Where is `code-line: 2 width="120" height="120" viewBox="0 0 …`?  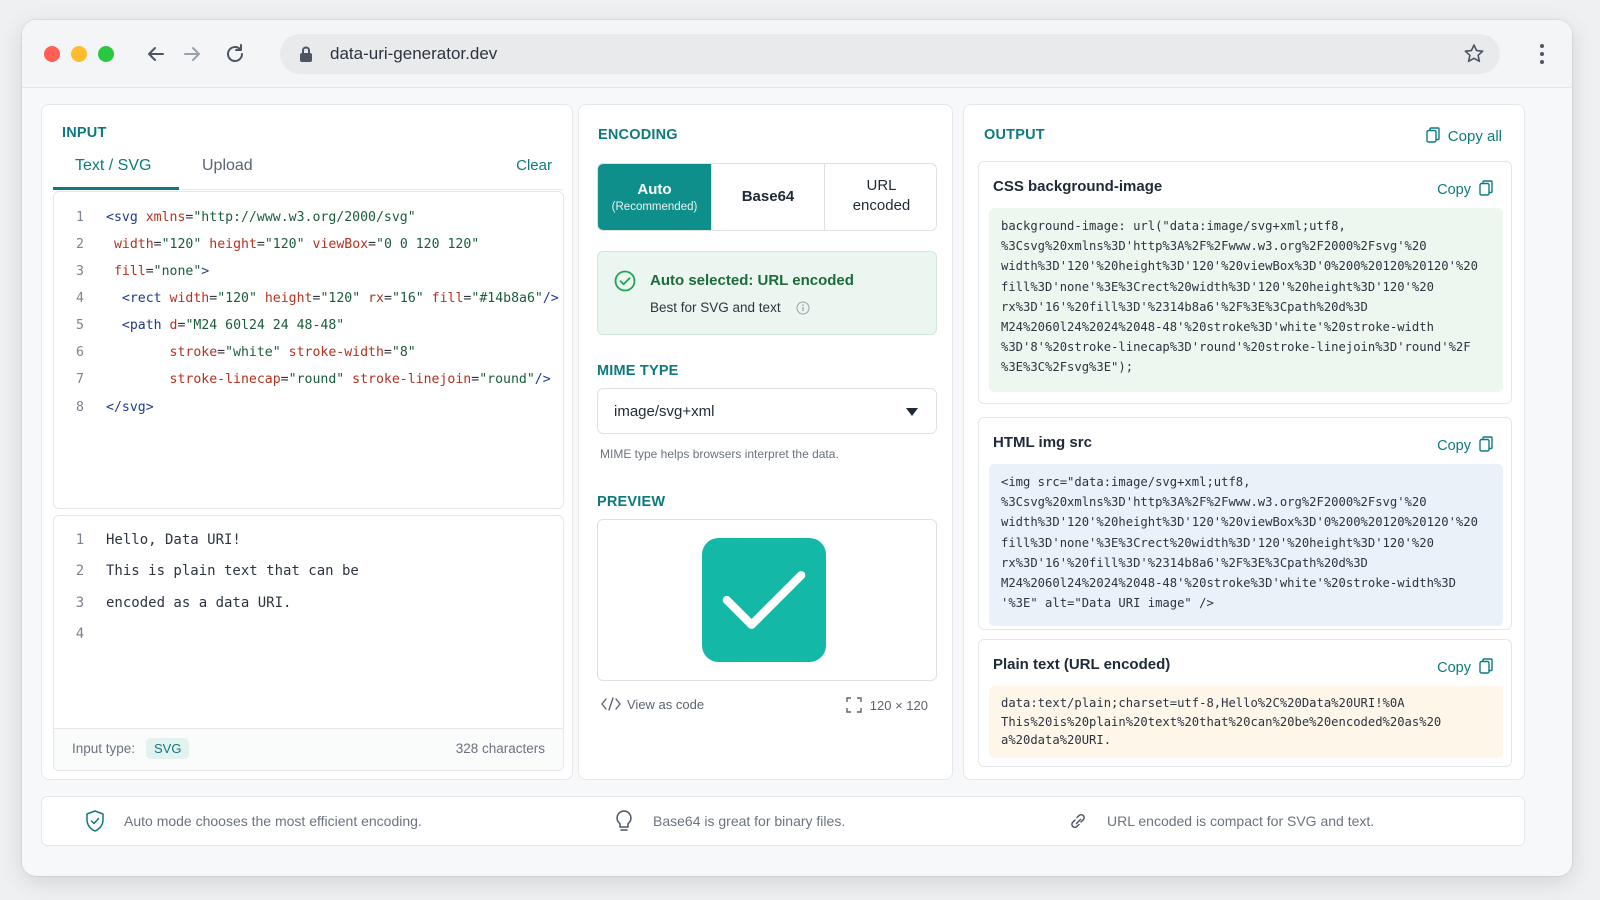
code-line: 2 width="120" height="120" viewBox="0 0 … is located at coordinates (278, 244).